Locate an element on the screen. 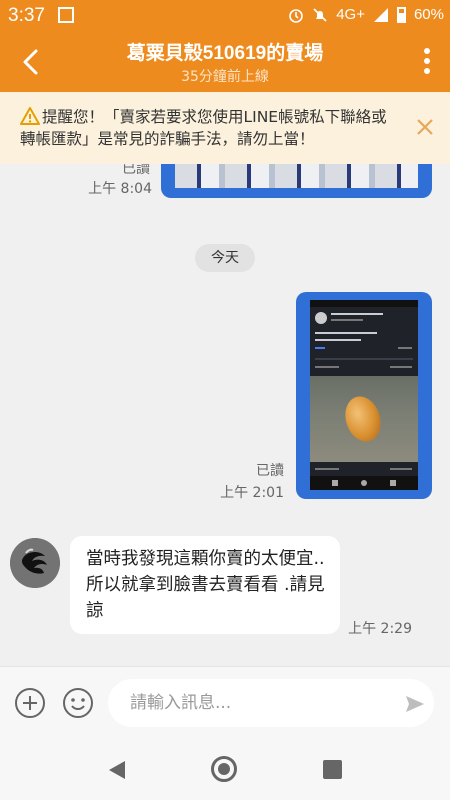  notification-icon is located at coordinates (66, 15).